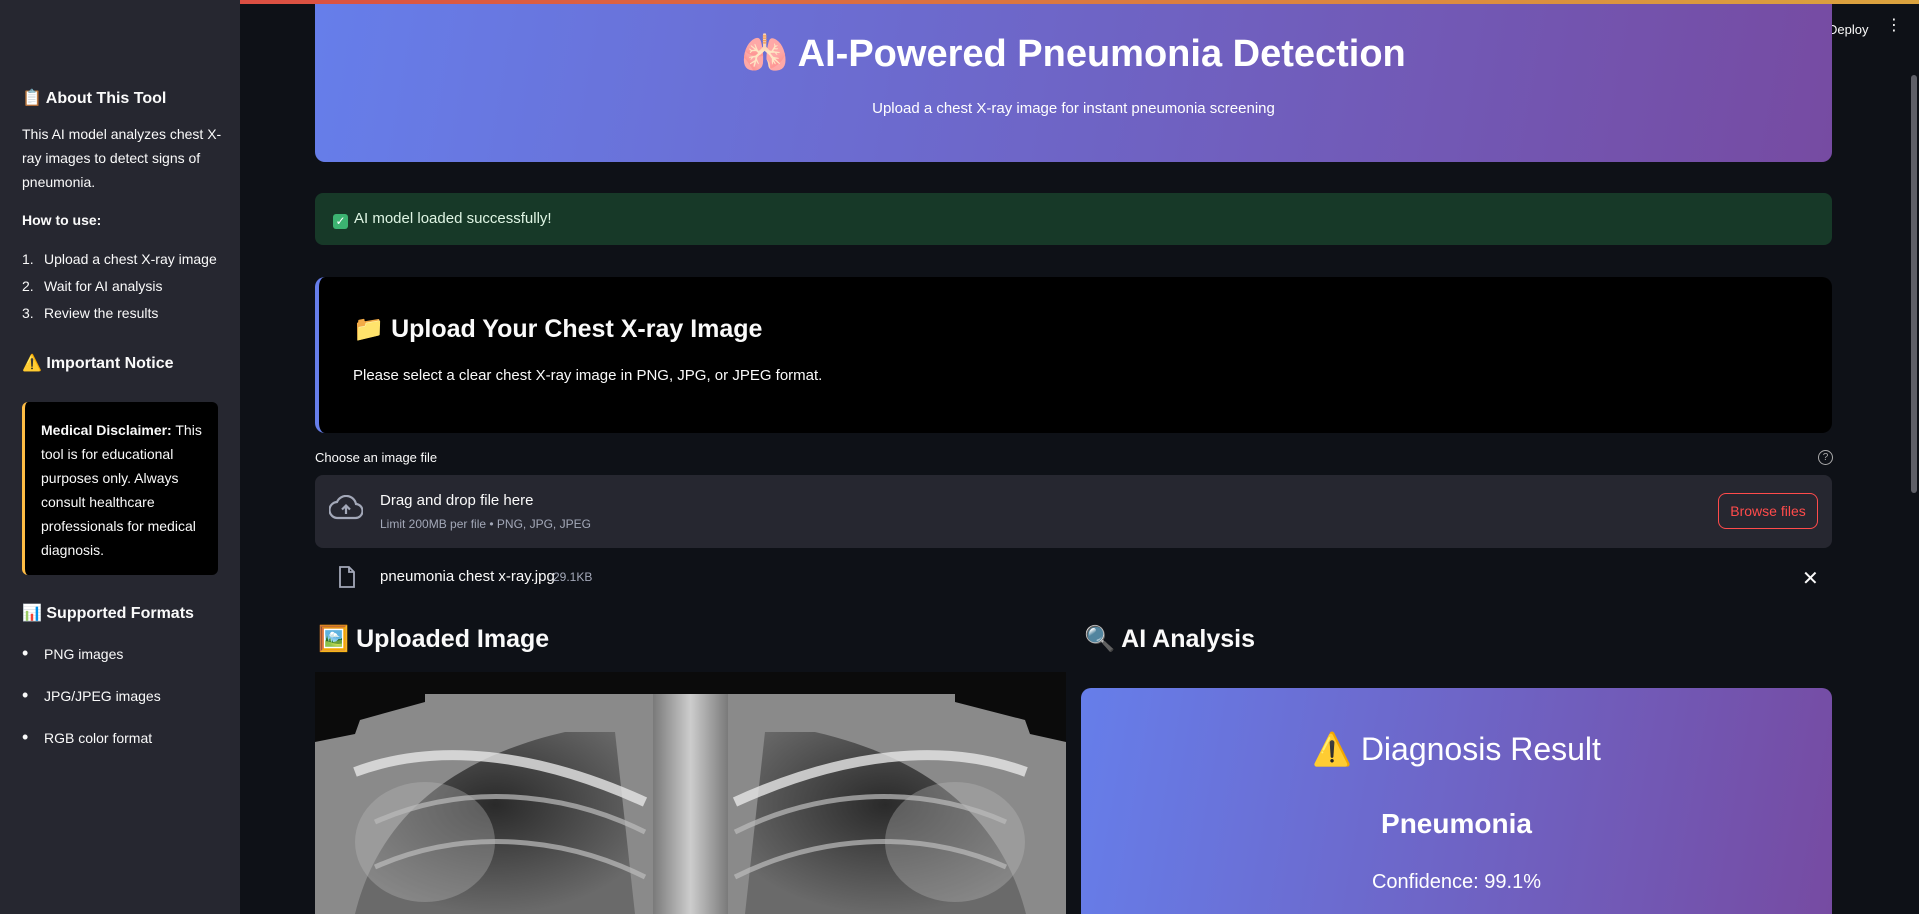 The width and height of the screenshot is (1919, 914). Describe the element at coordinates (119, 259) in the screenshot. I see `step-item: 1. Upload a chest X-ray image` at that location.